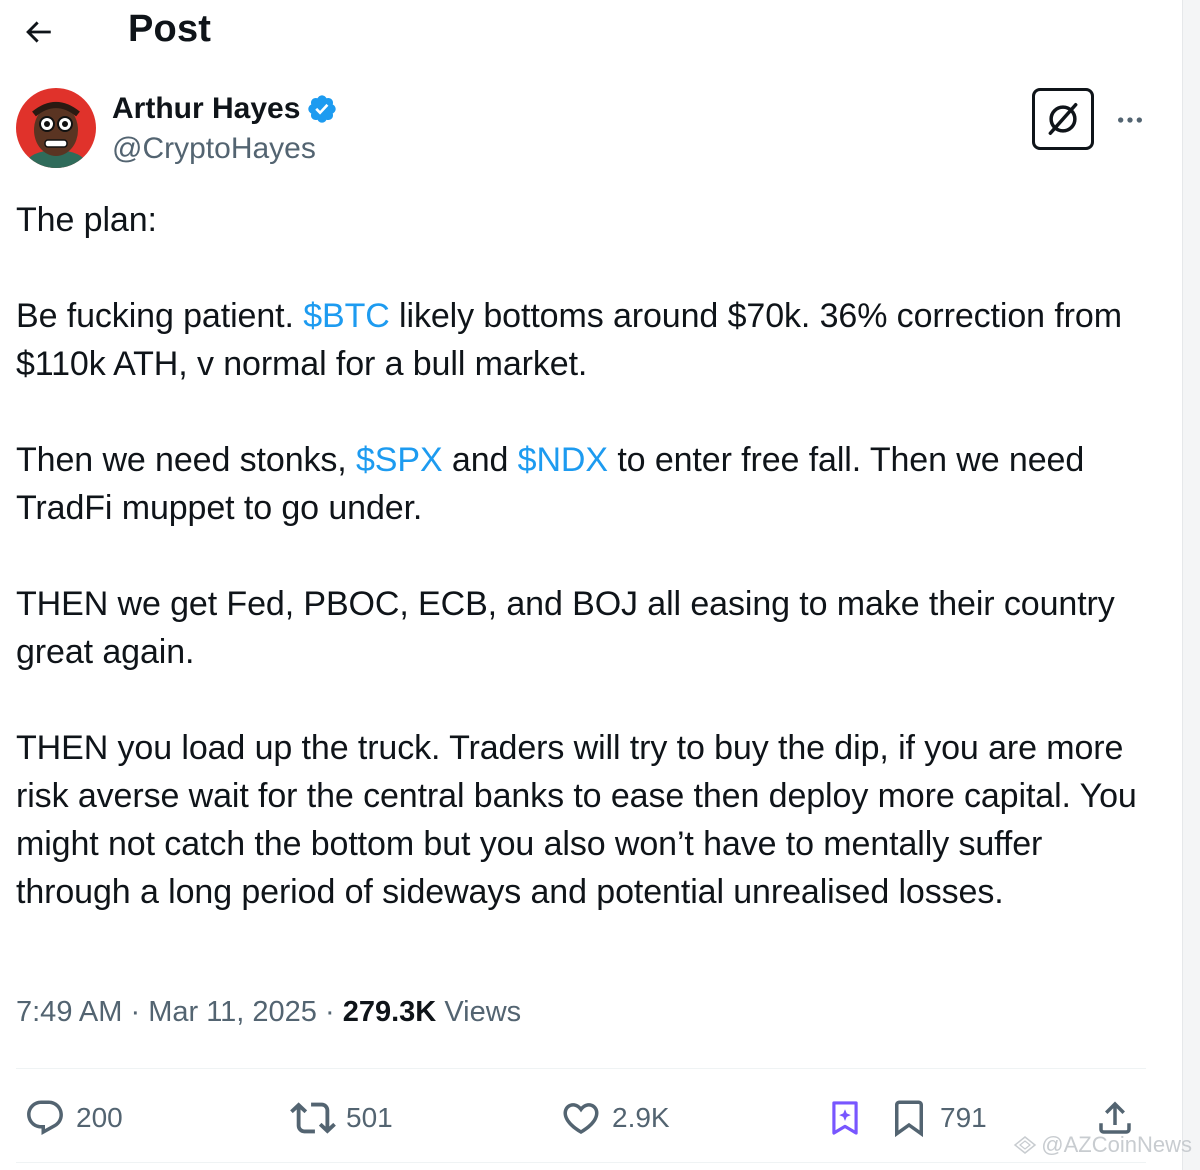 The height and width of the screenshot is (1170, 1200). What do you see at coordinates (346, 316) in the screenshot?
I see `cashtag-link: $BTC` at bounding box center [346, 316].